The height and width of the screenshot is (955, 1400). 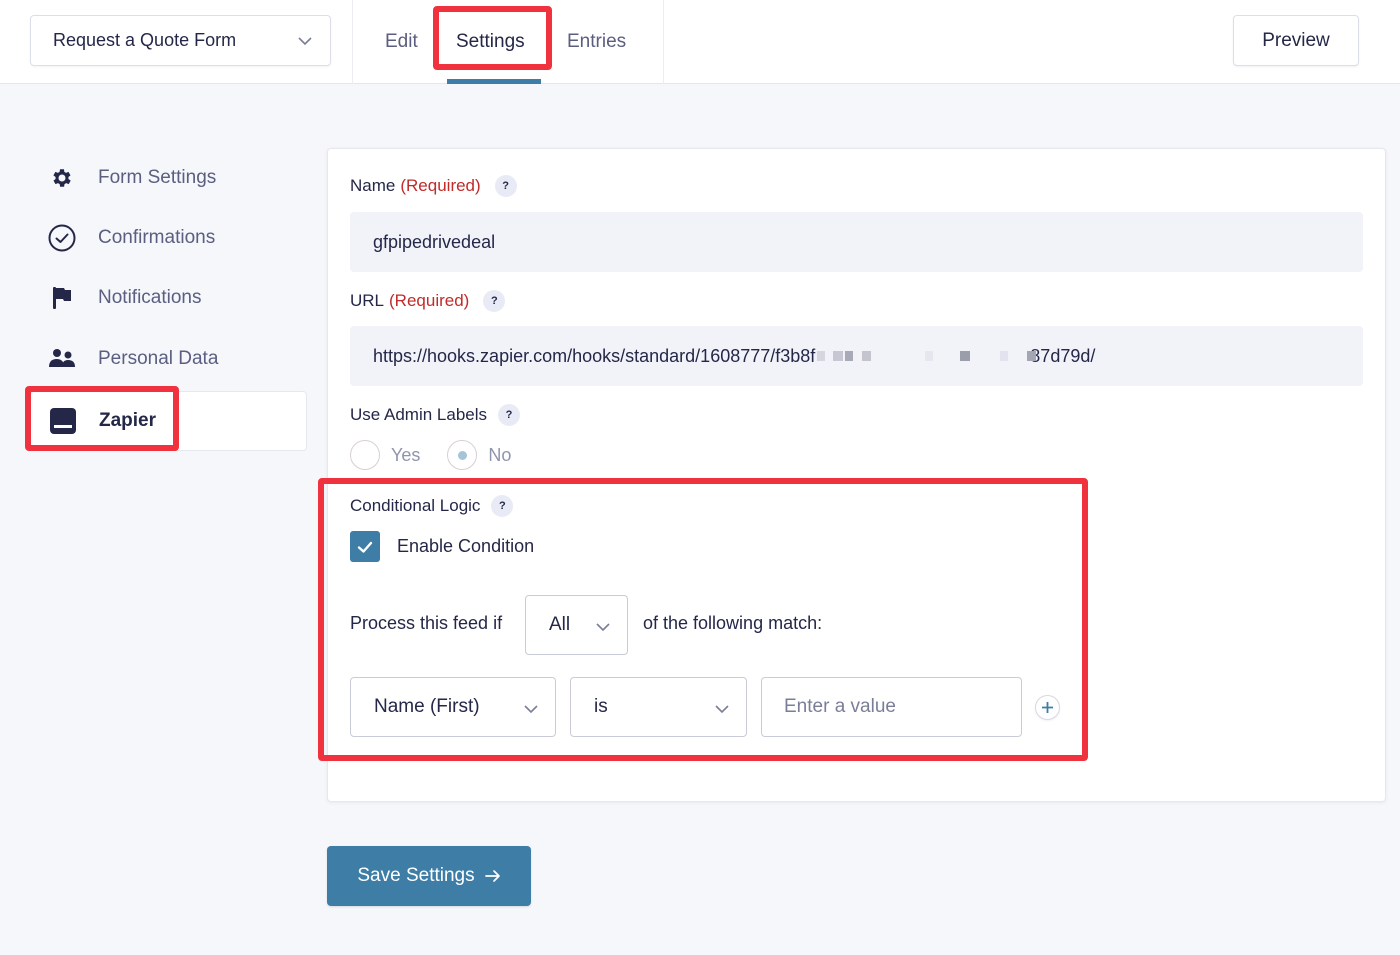 What do you see at coordinates (416, 875) in the screenshot?
I see `save-settings-label: Save Settings` at bounding box center [416, 875].